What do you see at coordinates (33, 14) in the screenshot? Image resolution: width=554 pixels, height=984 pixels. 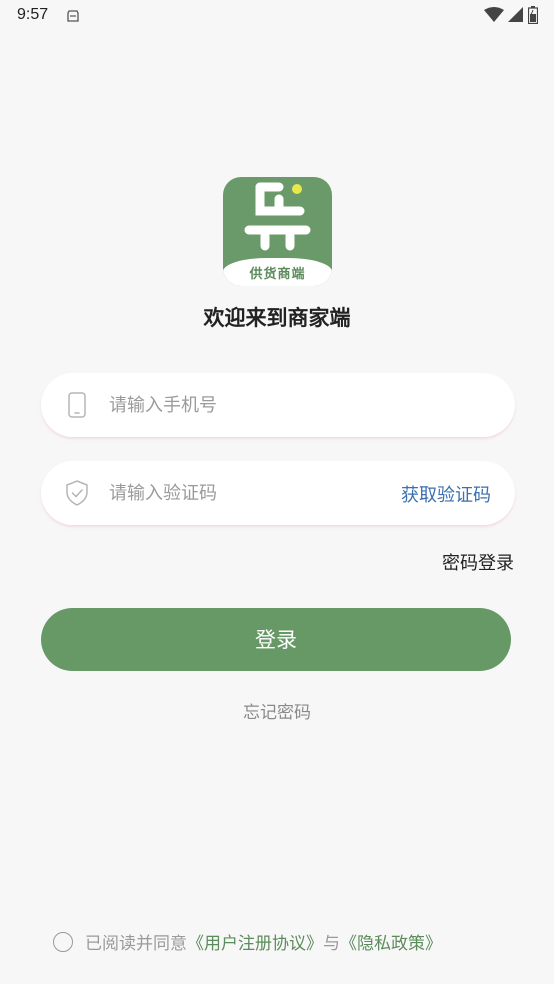 I see `status-time: 9:57` at bounding box center [33, 14].